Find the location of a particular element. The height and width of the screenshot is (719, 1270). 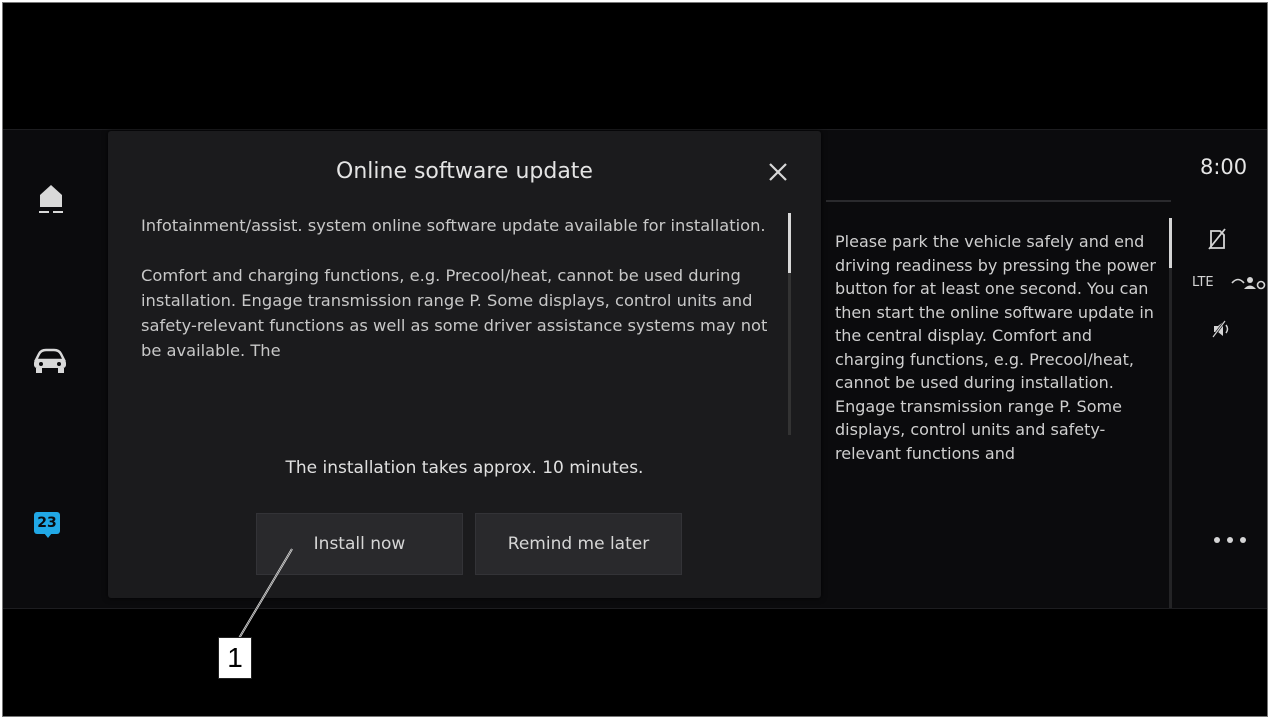

share-icon is located at coordinates (1248, 283).